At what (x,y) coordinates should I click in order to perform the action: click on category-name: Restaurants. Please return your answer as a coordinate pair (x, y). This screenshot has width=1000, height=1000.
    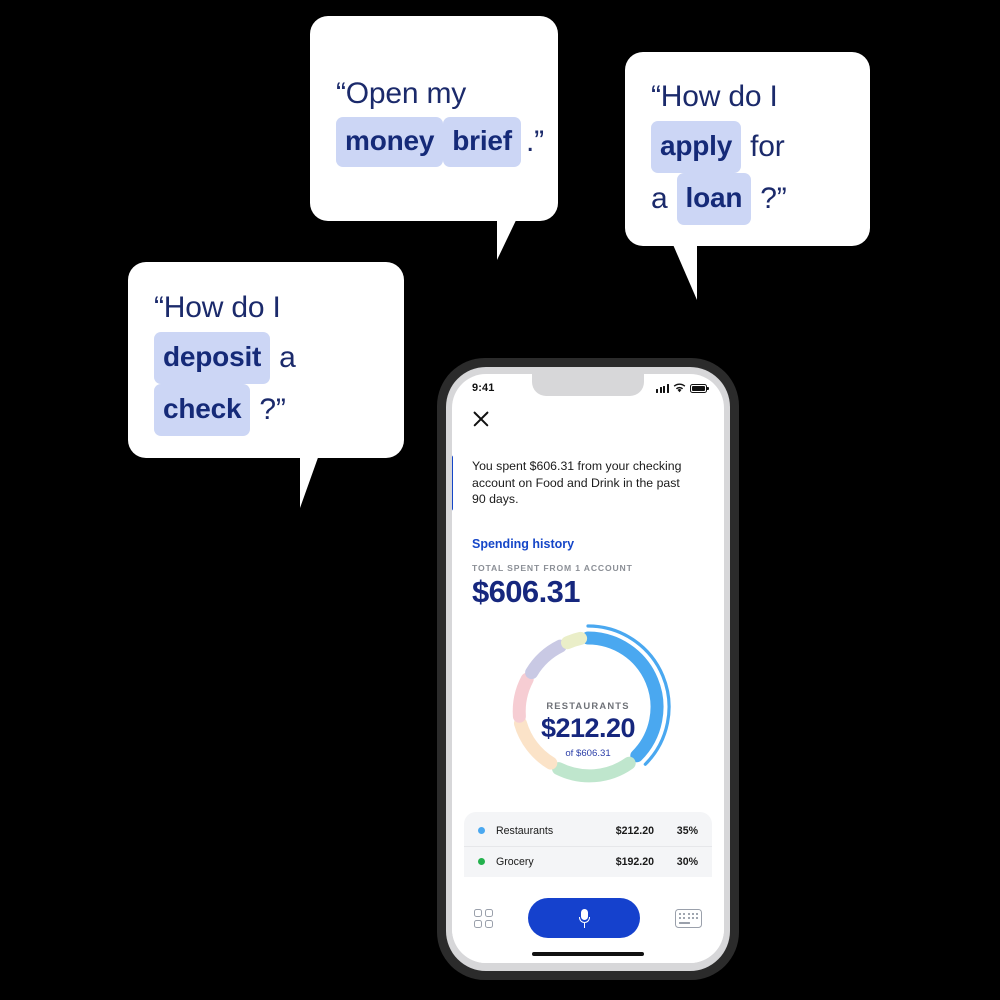
    Looking at the image, I should click on (525, 830).